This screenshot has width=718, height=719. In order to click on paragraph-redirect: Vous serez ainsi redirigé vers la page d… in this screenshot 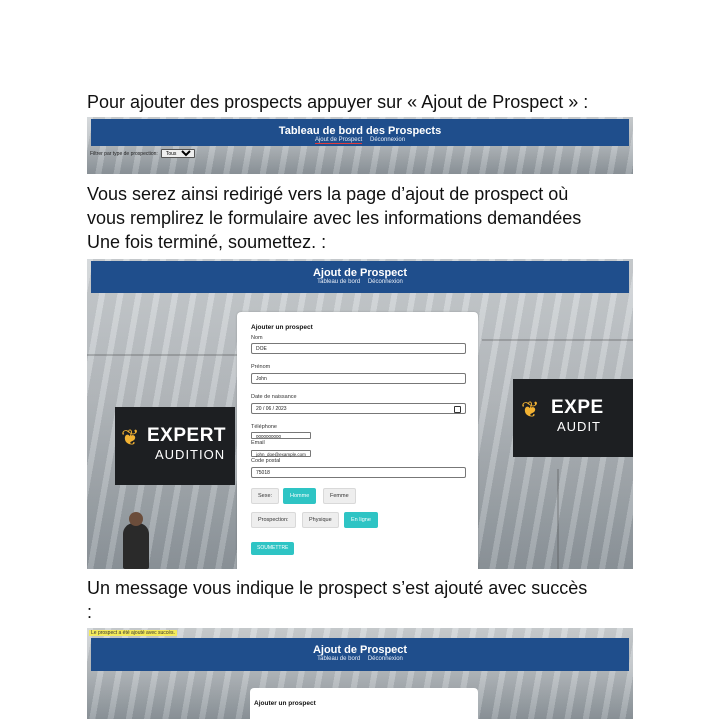, I will do `click(367, 218)`.